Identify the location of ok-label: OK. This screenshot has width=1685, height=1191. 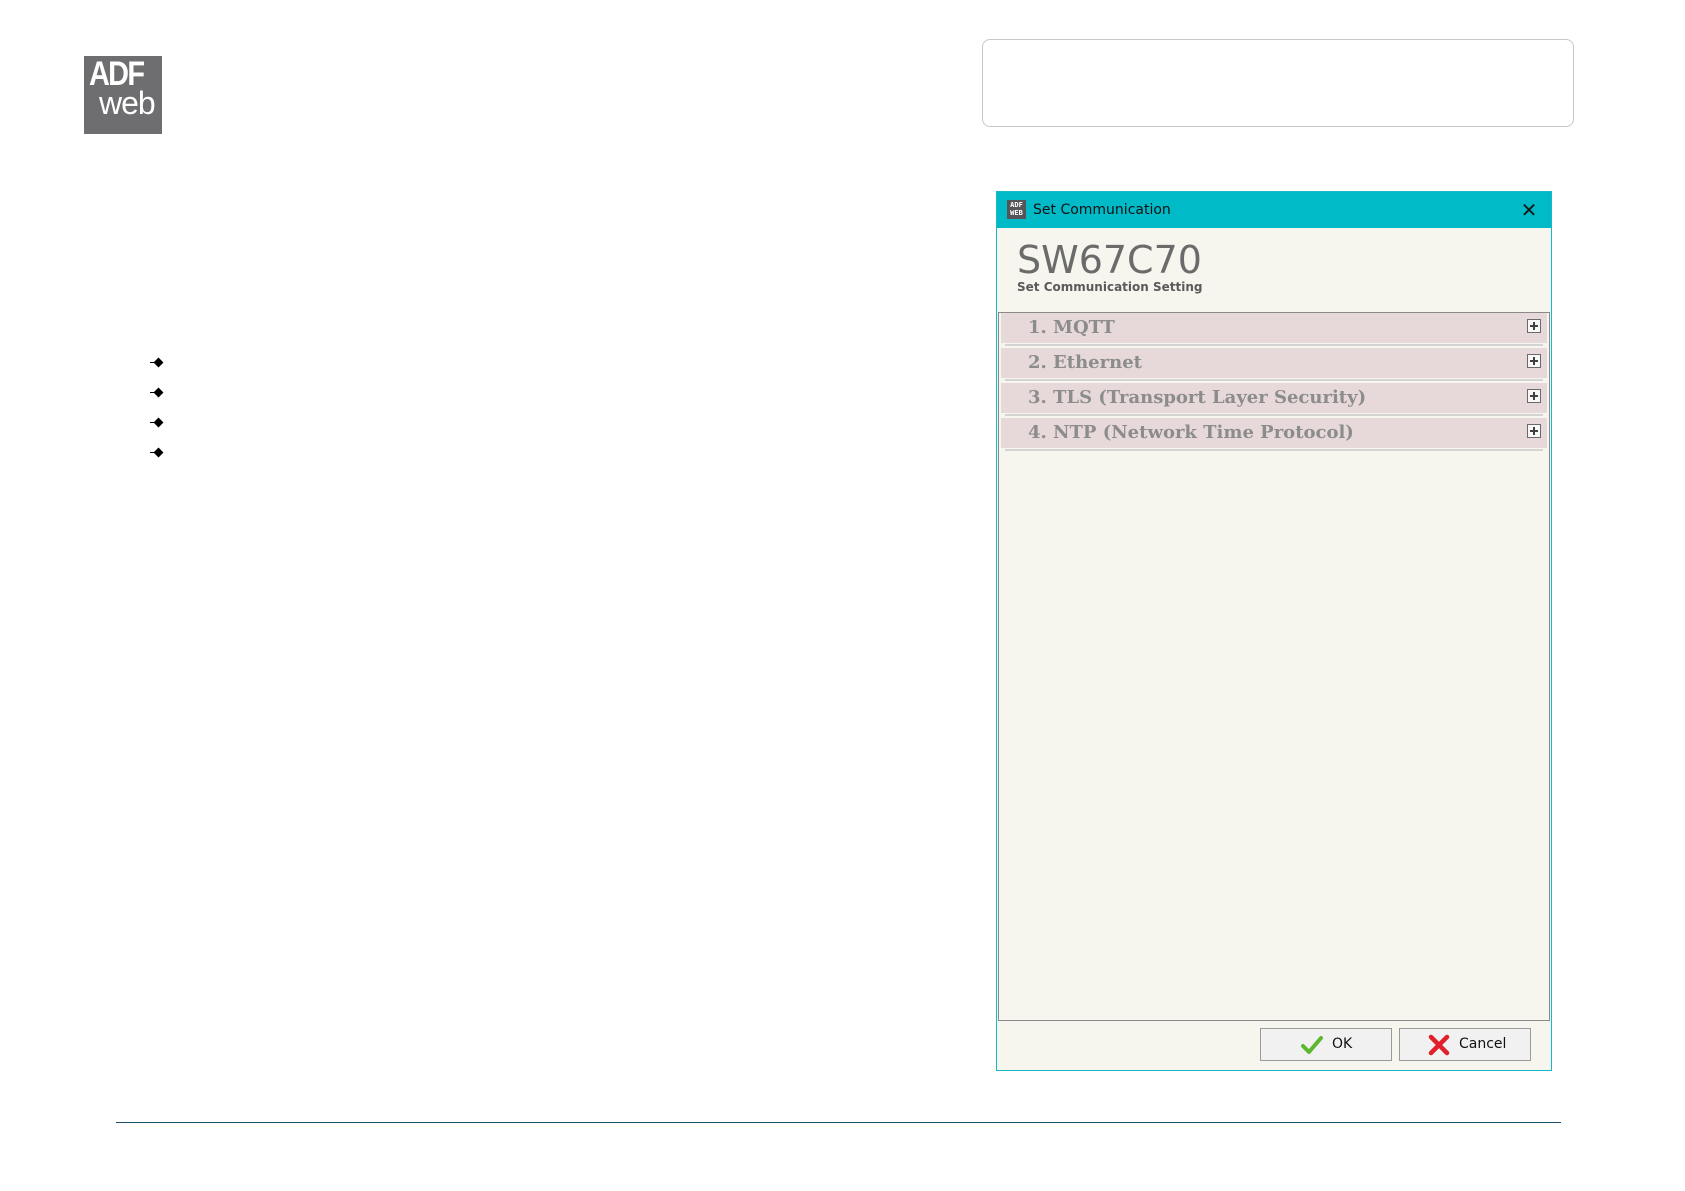
(1342, 1044).